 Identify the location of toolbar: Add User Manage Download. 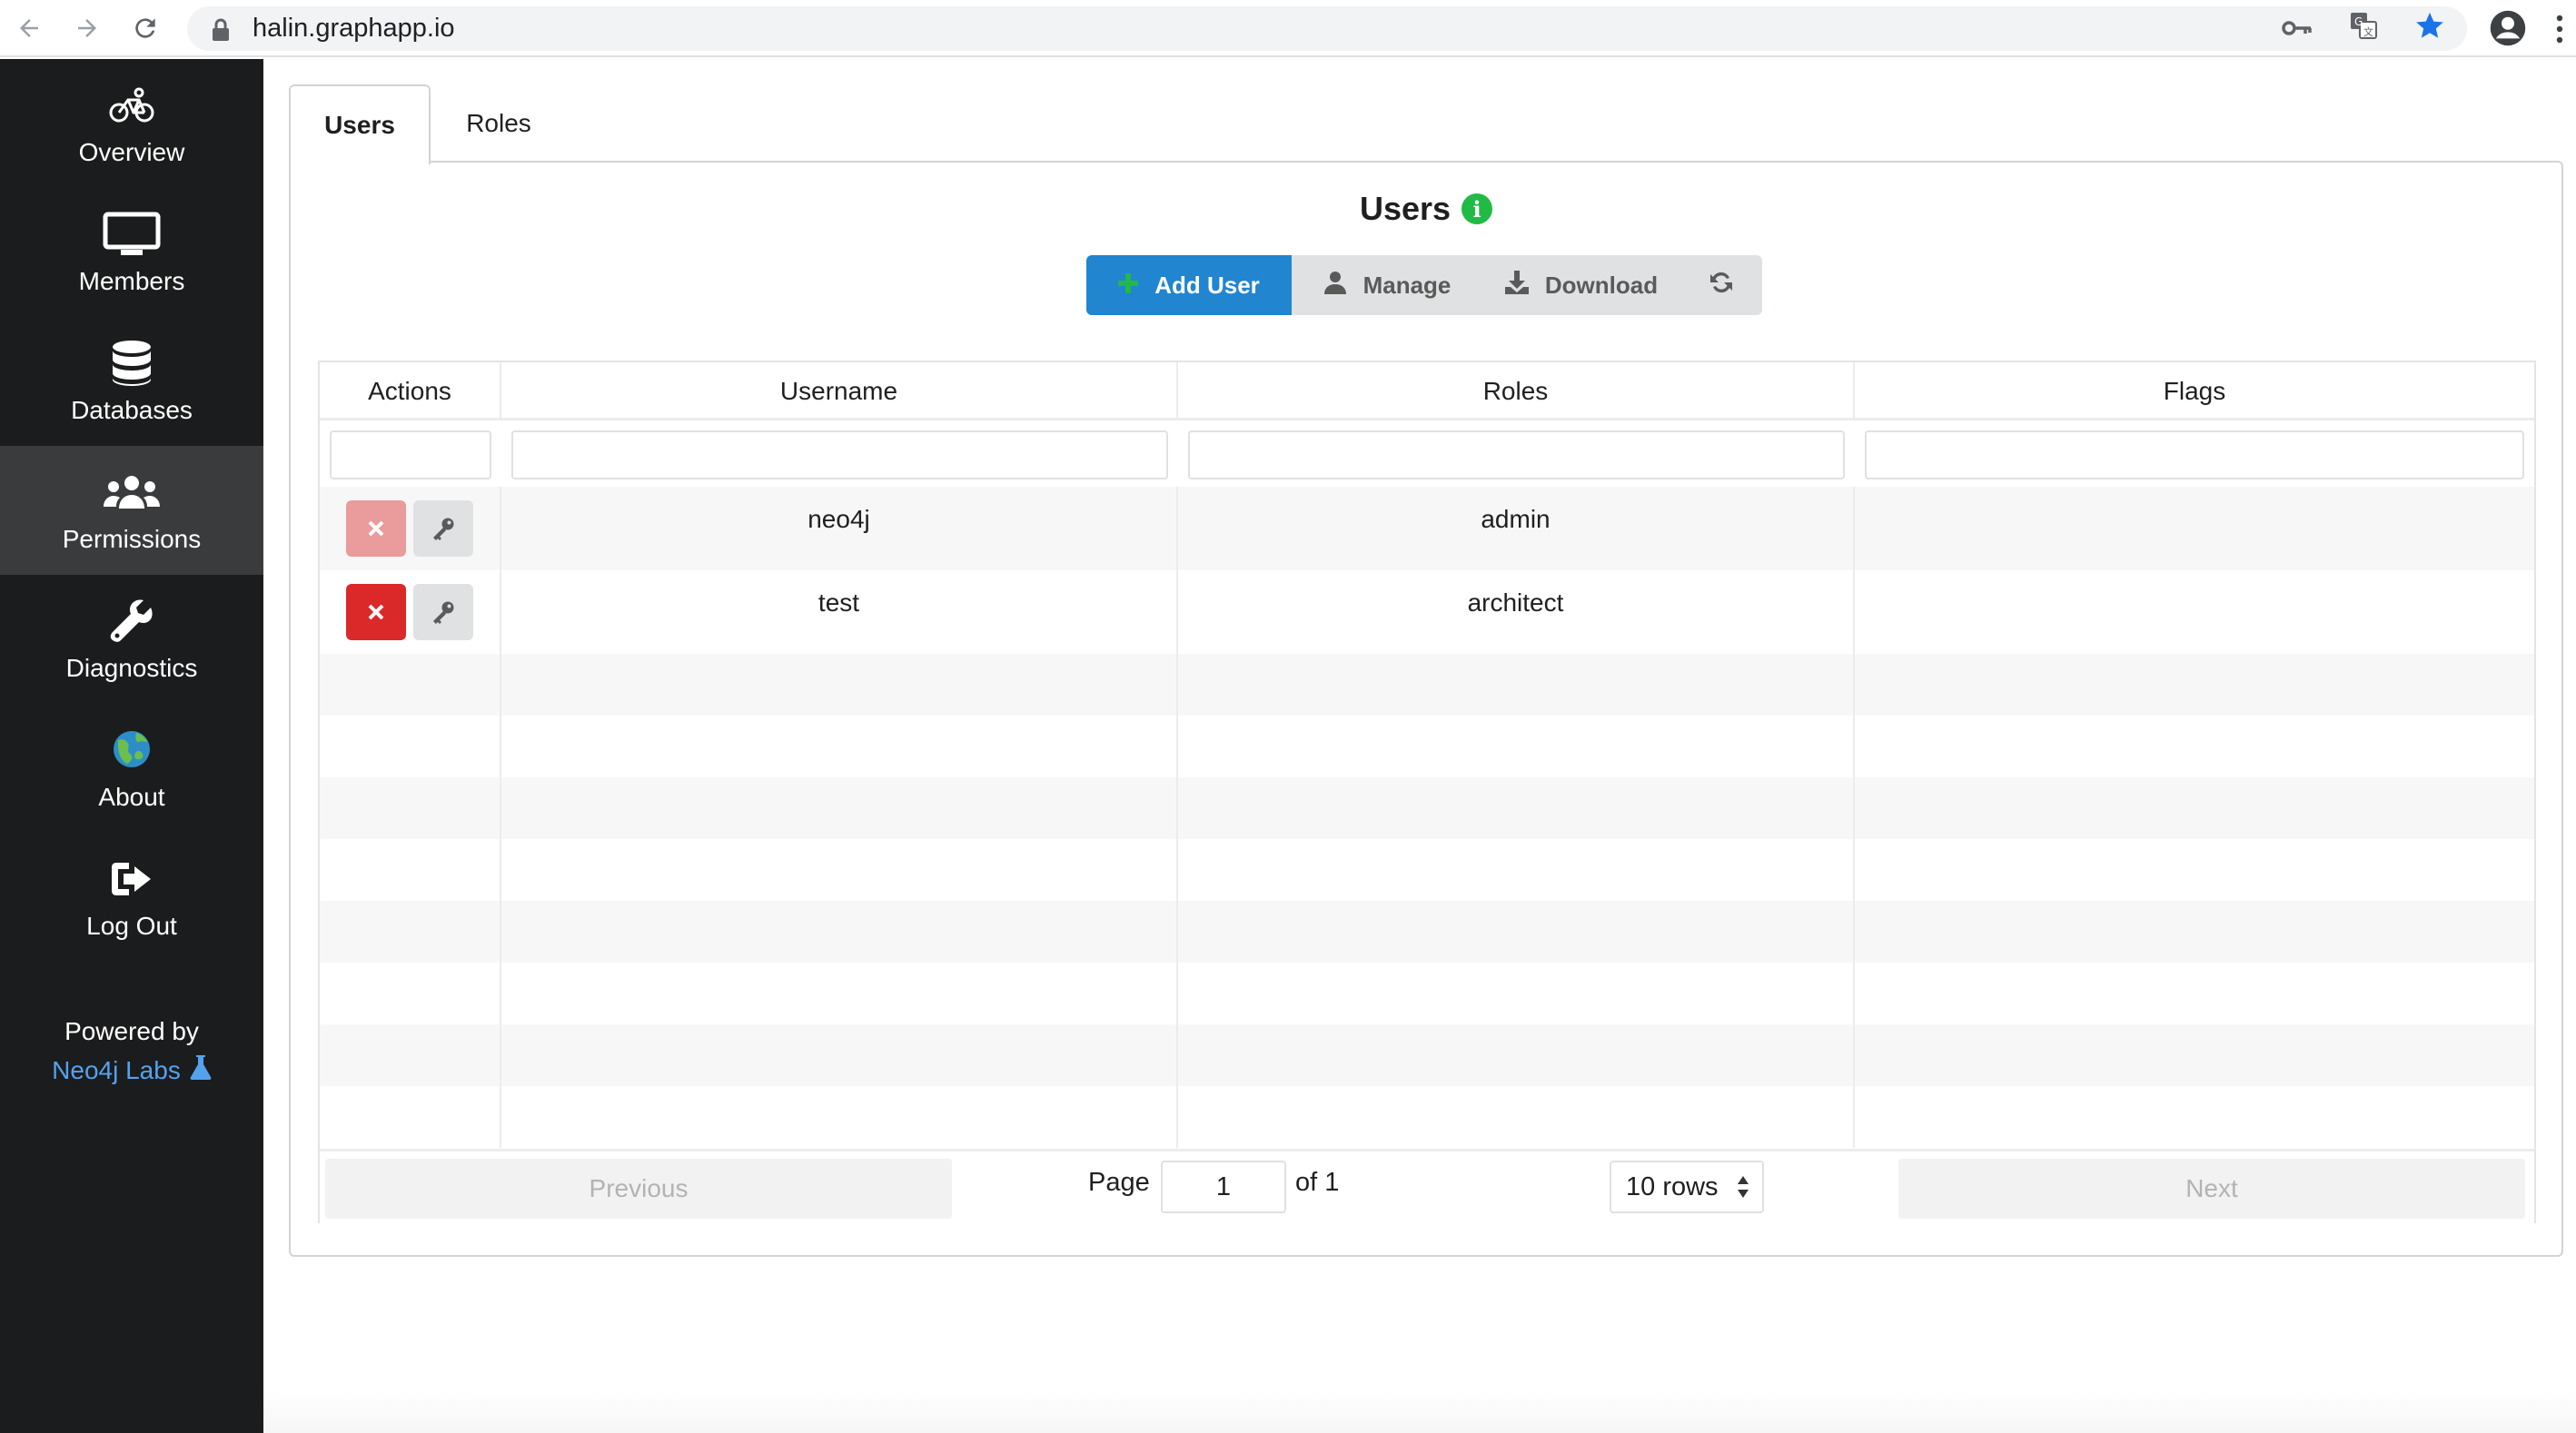
(1424, 285).